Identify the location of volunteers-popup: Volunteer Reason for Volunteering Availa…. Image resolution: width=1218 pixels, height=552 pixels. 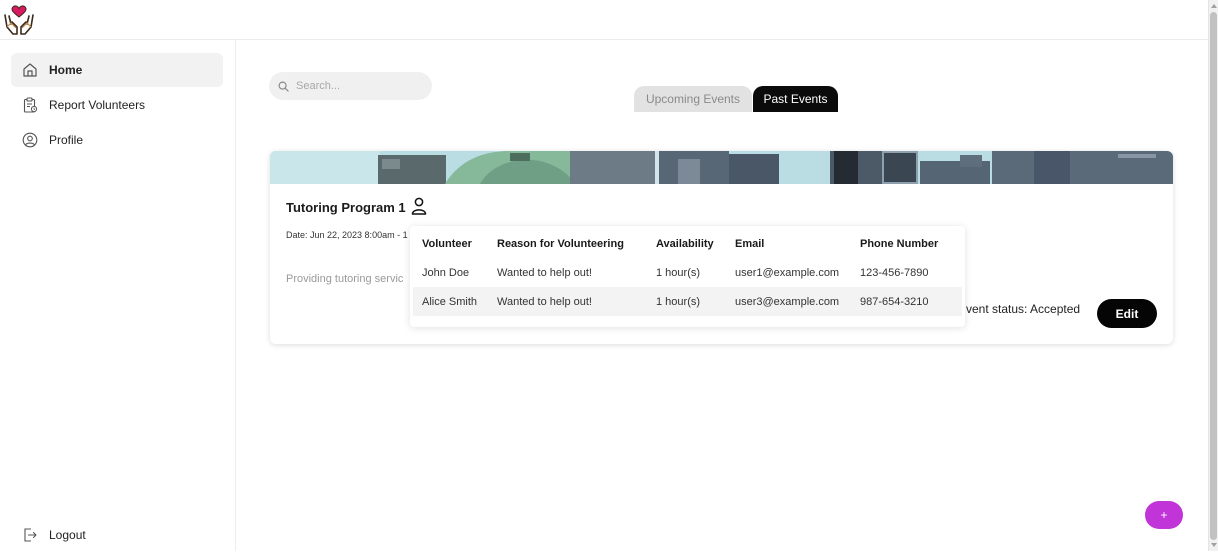
(687, 276).